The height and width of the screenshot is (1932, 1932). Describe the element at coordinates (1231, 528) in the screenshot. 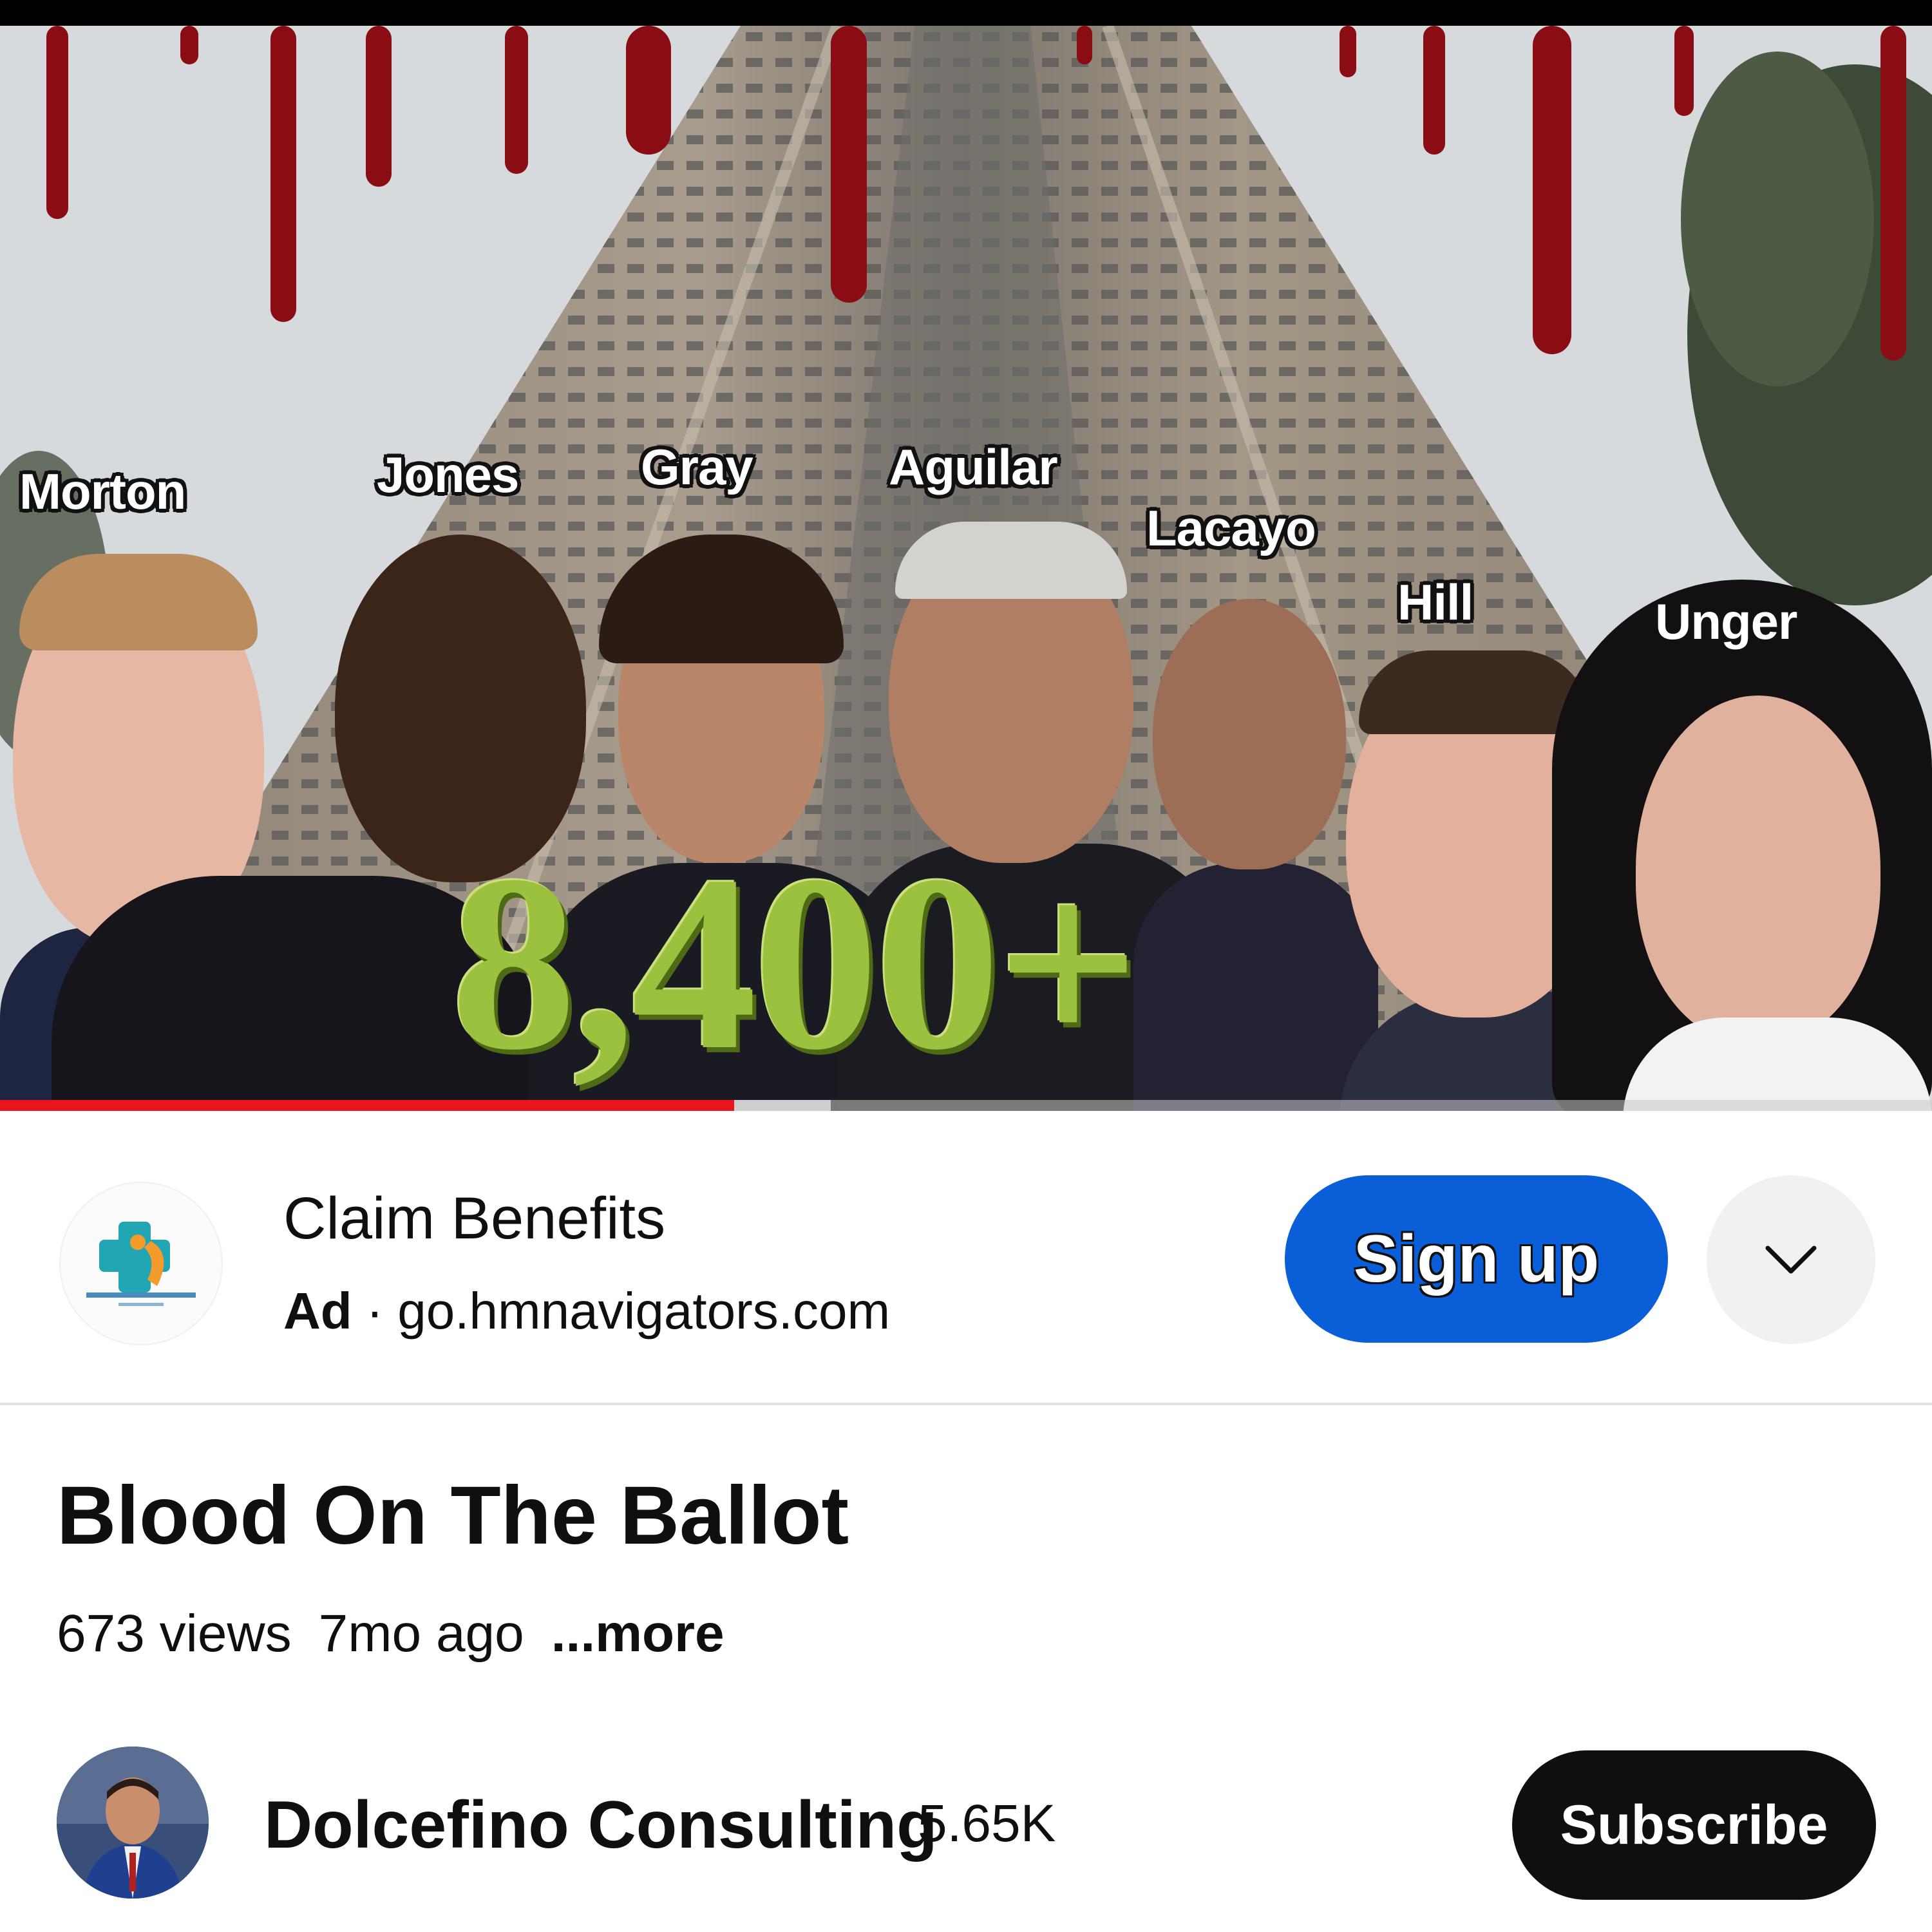

I see `thumbnail-label-lacayo: Lacayo` at that location.